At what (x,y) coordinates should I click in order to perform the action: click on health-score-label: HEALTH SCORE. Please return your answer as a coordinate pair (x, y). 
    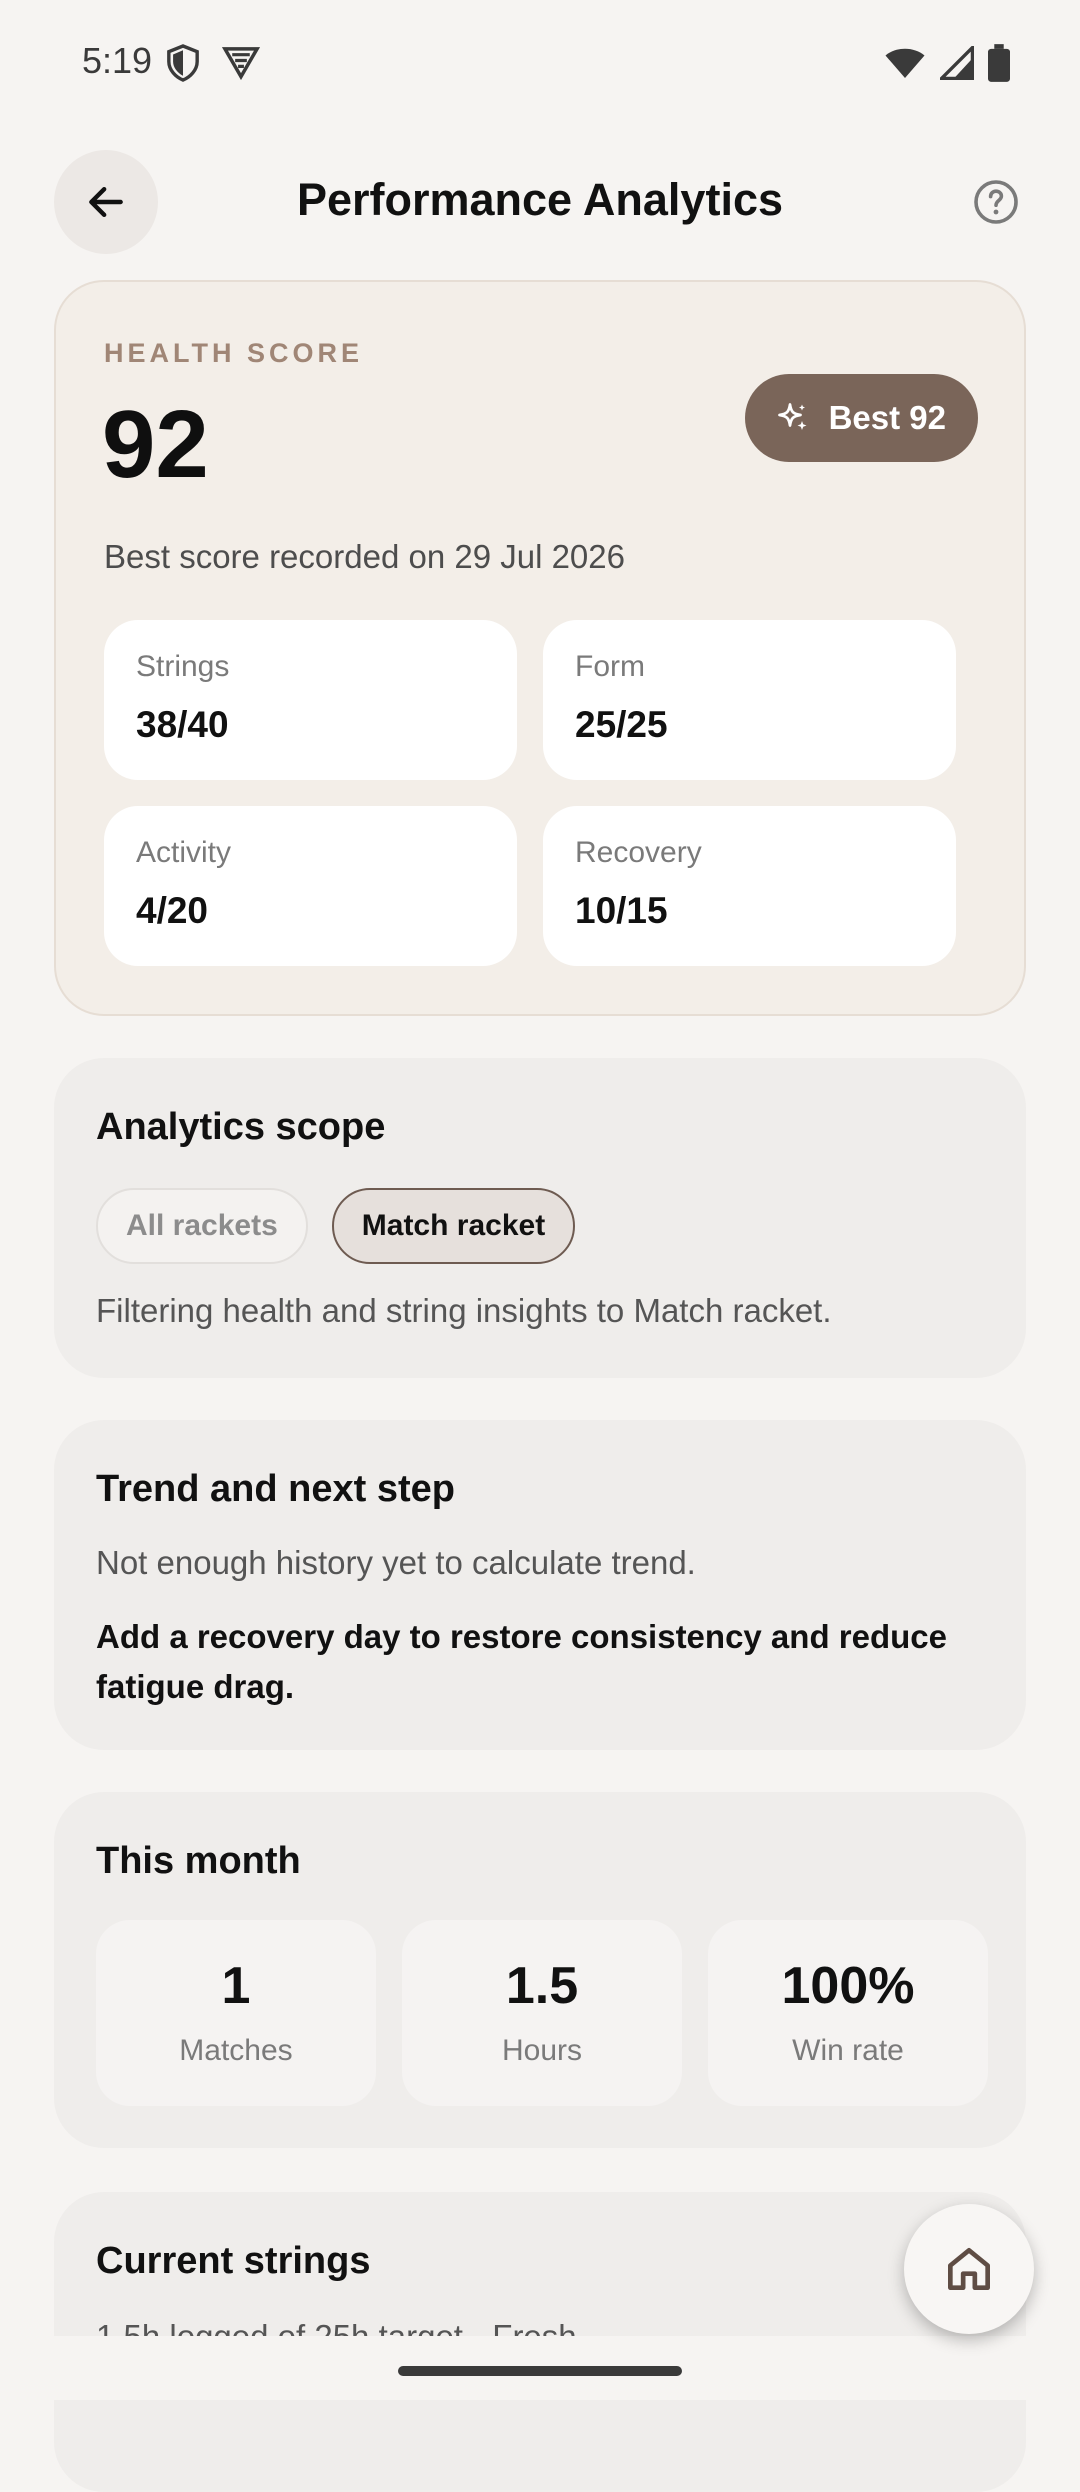
    Looking at the image, I should click on (234, 353).